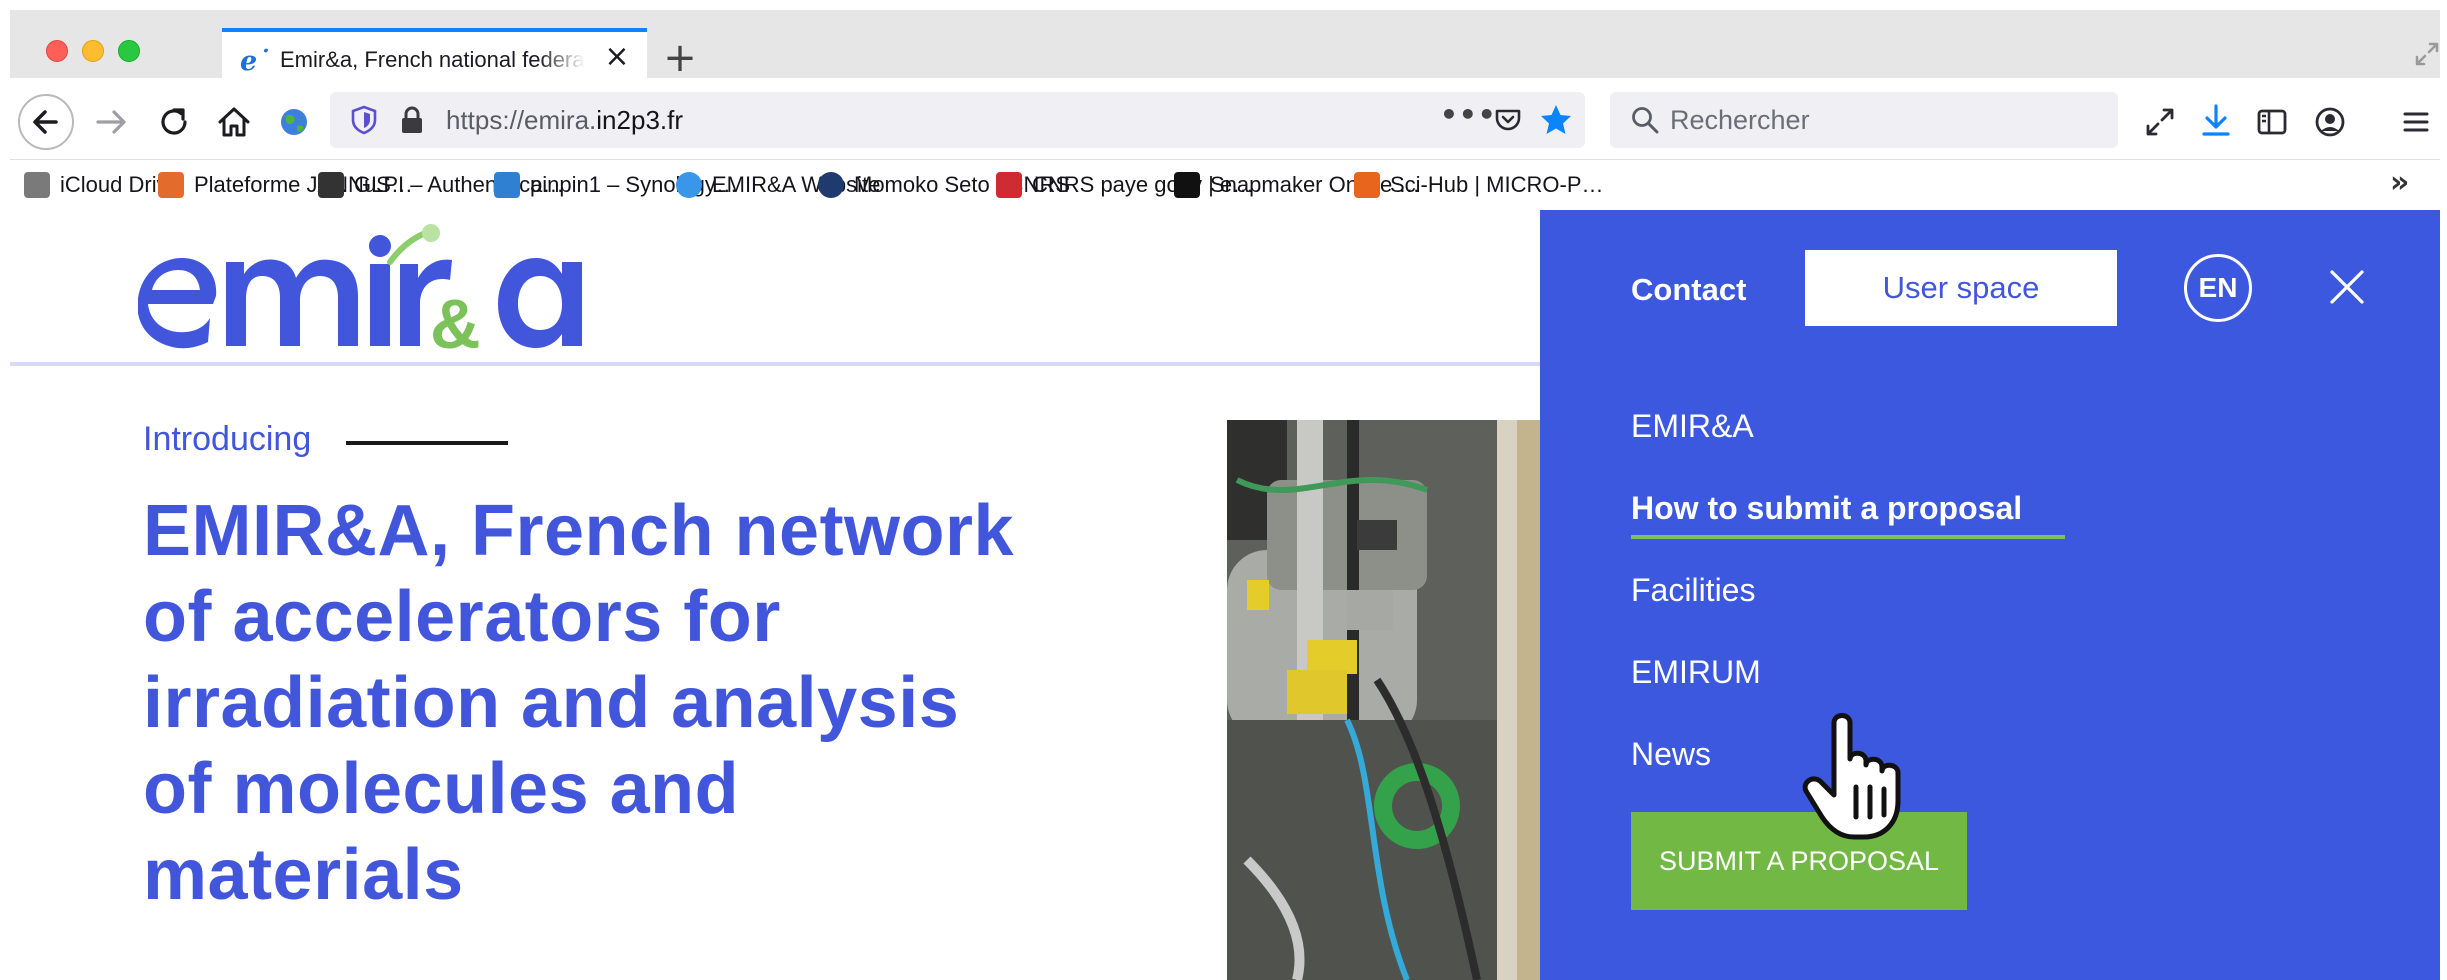  Describe the element at coordinates (507, 185) in the screenshot. I see `dsm-icon` at that location.